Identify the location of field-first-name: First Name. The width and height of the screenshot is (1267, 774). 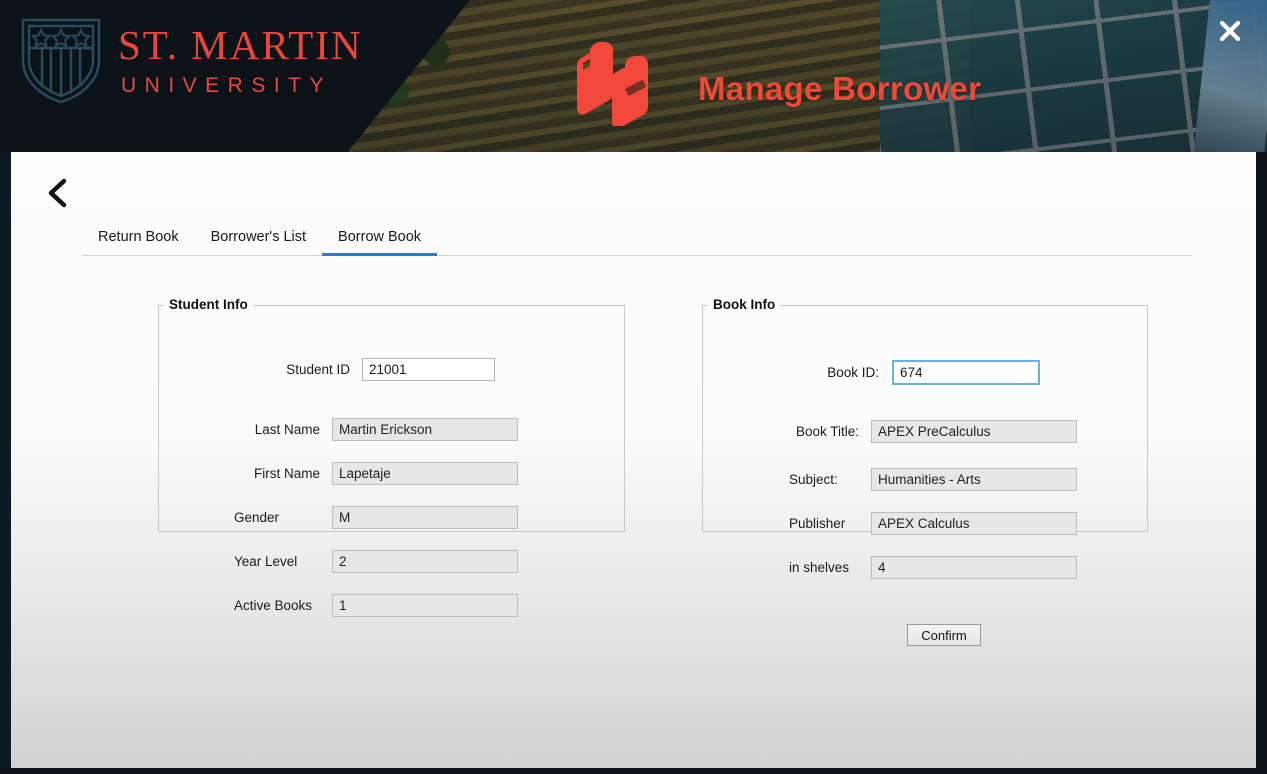
(376, 473).